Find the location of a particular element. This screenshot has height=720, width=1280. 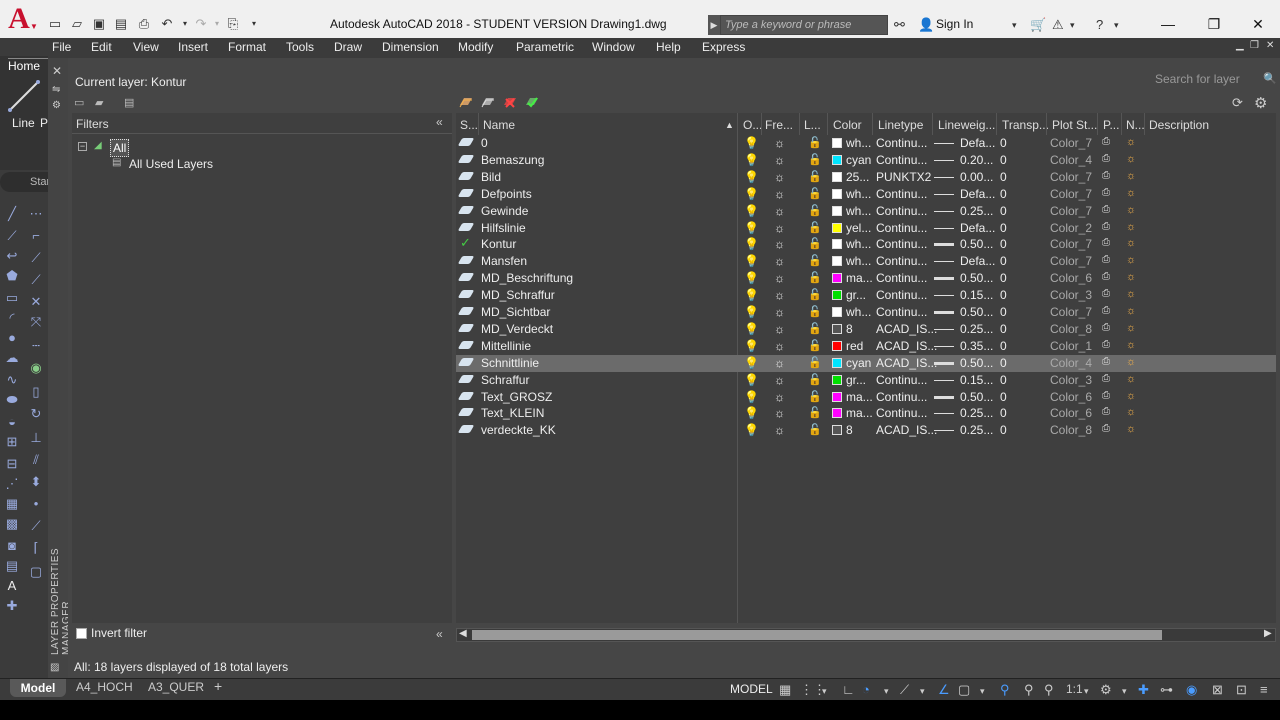

explode-icon: ▢ is located at coordinates (36, 572).